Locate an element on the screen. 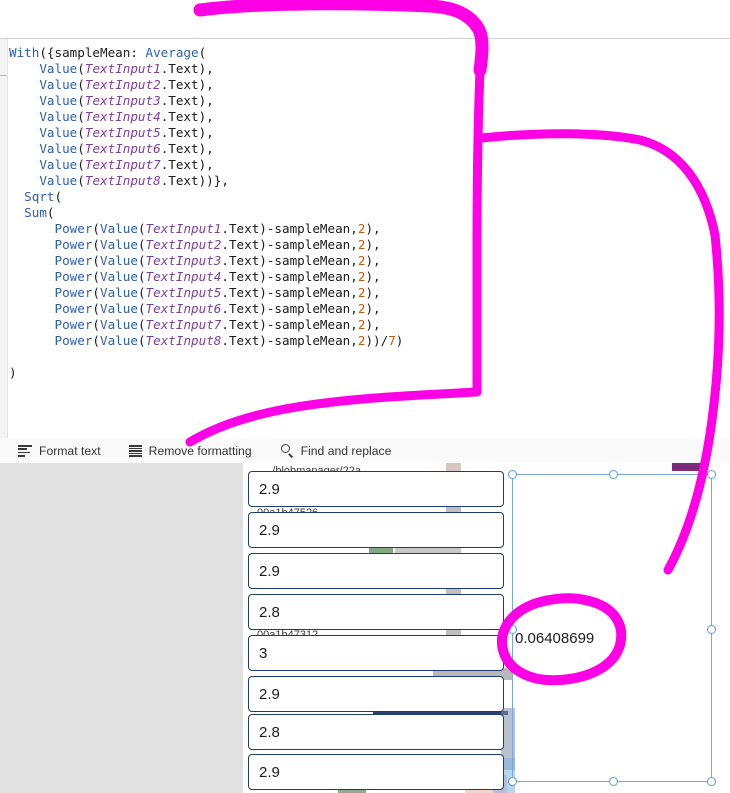  code-line: Value(TextInput6.Text), is located at coordinates (369, 149).